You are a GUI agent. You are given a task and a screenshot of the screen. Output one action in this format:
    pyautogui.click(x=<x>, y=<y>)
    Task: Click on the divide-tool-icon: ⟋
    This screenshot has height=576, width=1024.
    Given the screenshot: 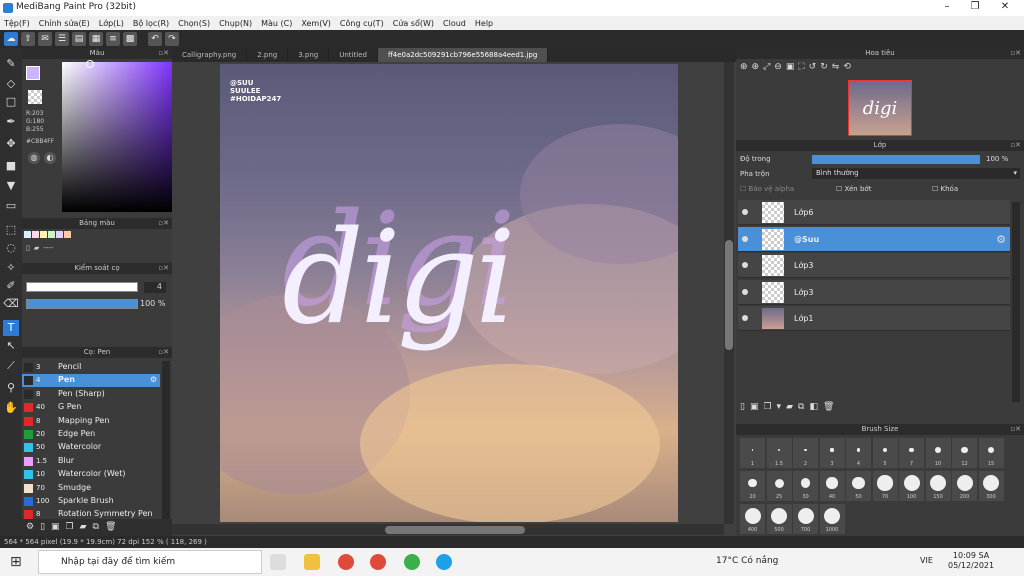 What is the action you would take?
    pyautogui.click(x=11, y=366)
    